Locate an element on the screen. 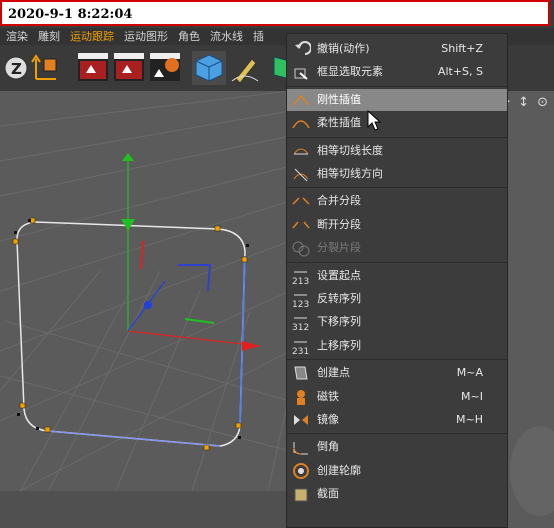 Image resolution: width=554 pixels, height=528 pixels. menu-item: 刚性插值 is located at coordinates (397, 99).